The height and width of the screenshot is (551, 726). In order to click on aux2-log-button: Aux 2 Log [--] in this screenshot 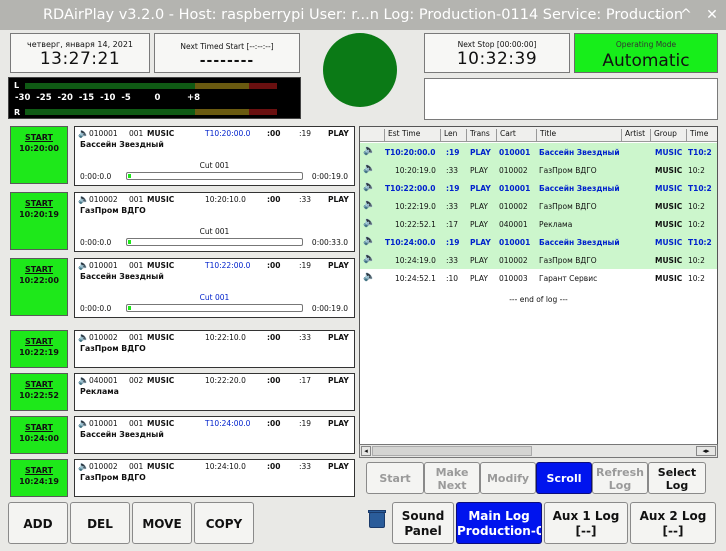, I will do `click(673, 523)`.